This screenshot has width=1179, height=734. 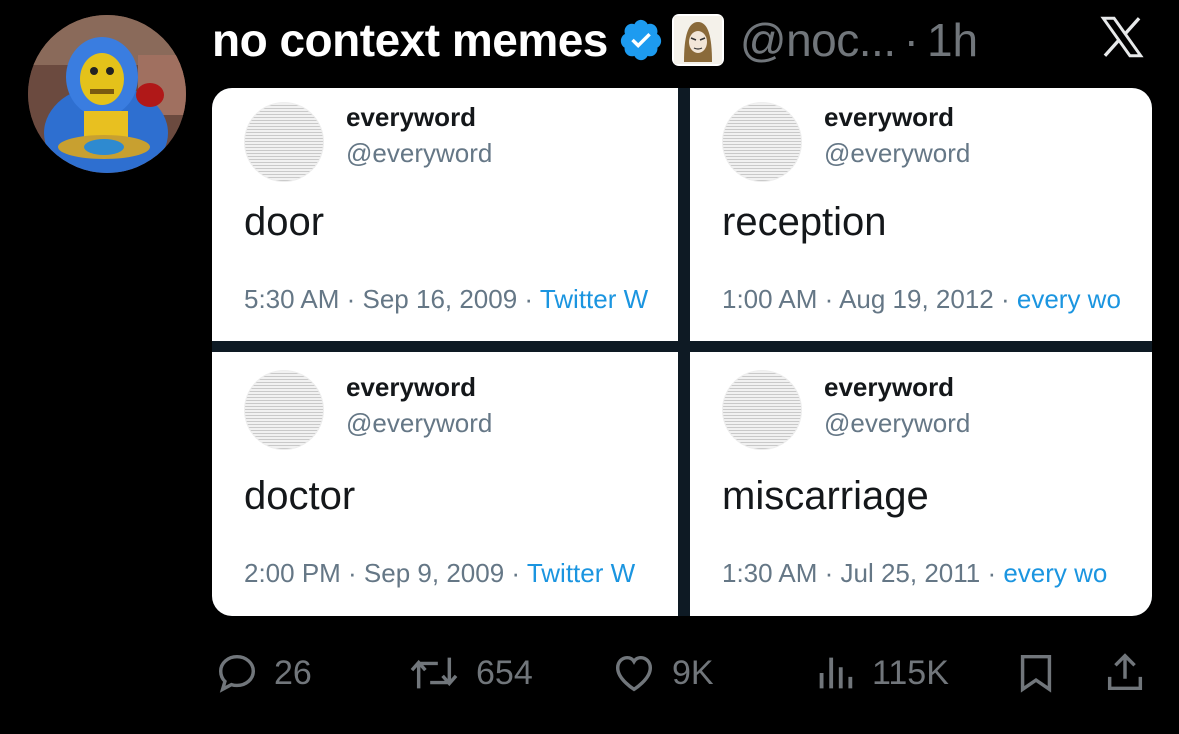 I want to click on bookmark-icon, so click(x=1036, y=673).